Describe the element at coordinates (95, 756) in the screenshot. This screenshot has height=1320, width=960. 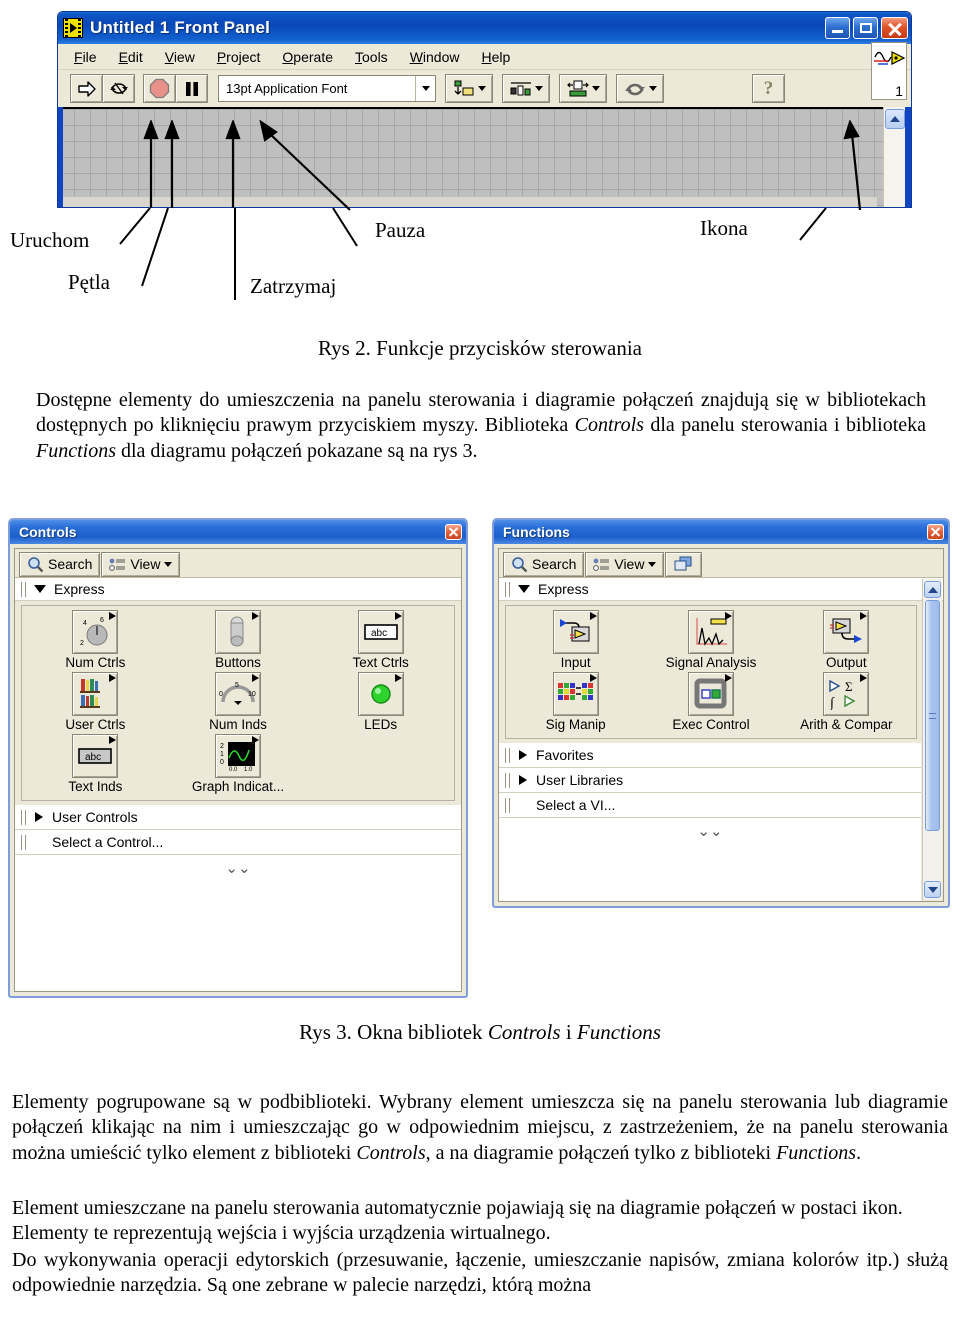
I see `text-indicator-icon: abc` at that location.